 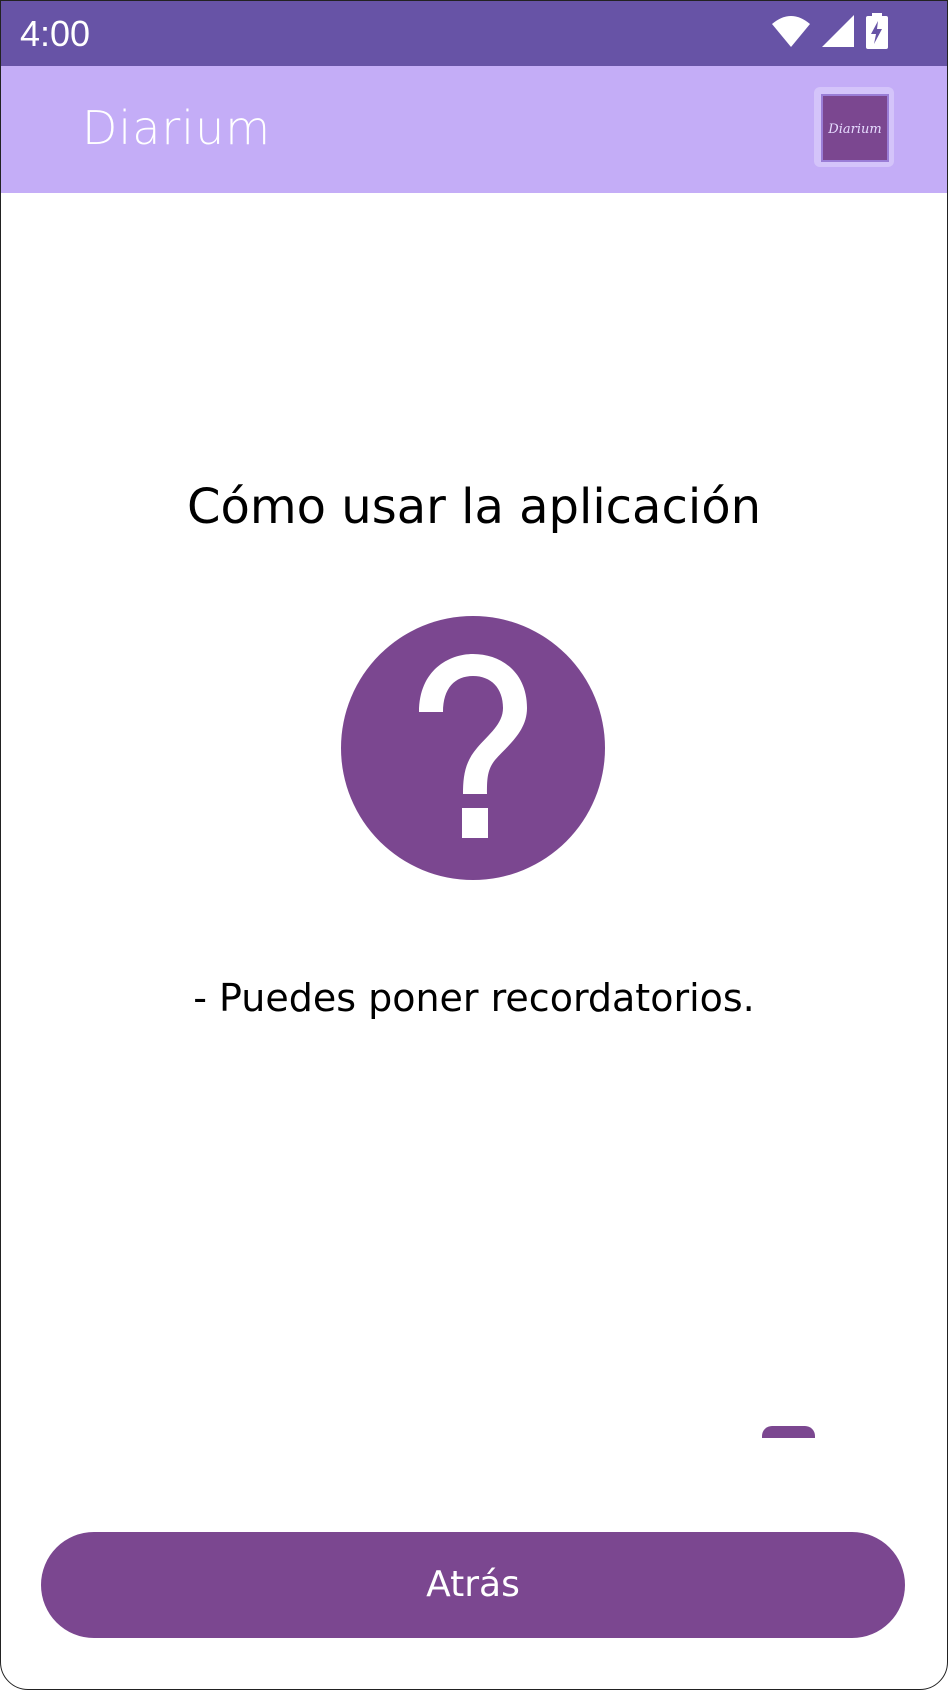 What do you see at coordinates (474, 998) in the screenshot?
I see `tip-text: - Puedes poner recordatorios.` at bounding box center [474, 998].